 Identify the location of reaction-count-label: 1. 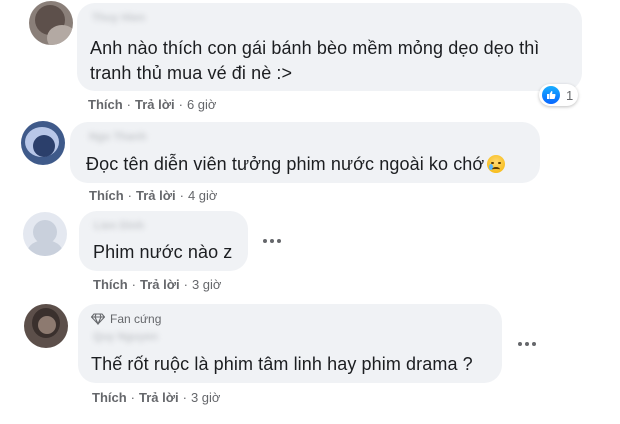
(570, 95).